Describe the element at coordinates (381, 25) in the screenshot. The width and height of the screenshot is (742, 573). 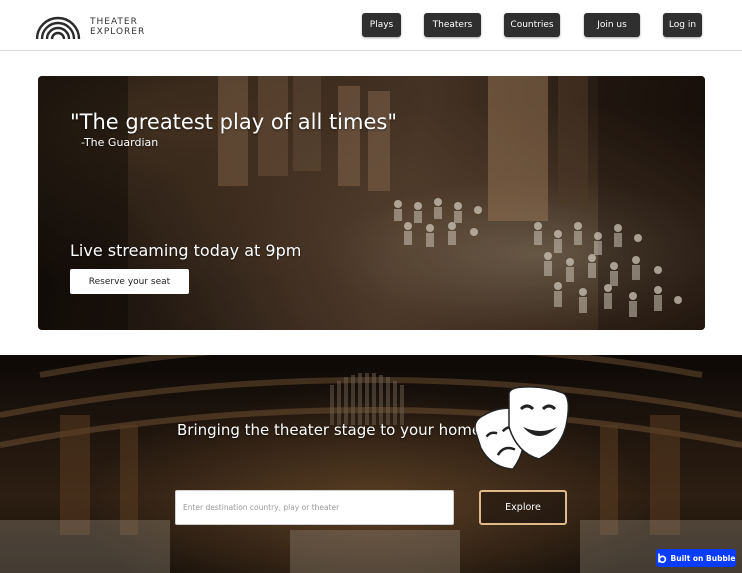
I see `nav-plays-button: Plays` at that location.